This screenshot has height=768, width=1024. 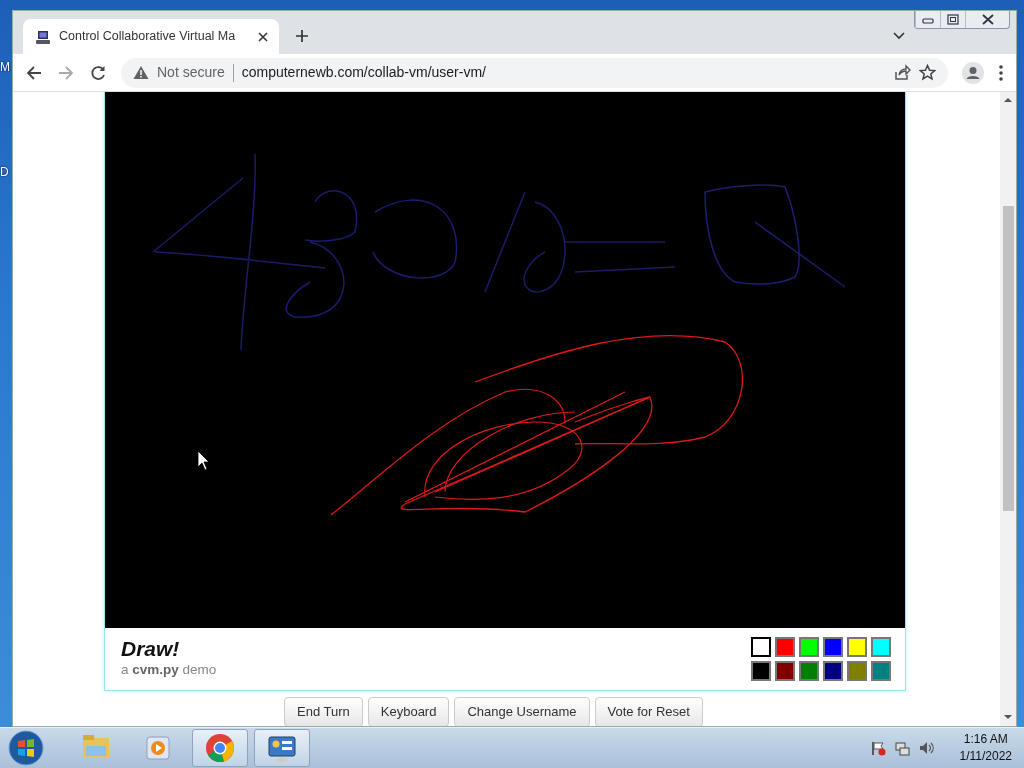 What do you see at coordinates (4, 172) in the screenshot?
I see `desktop-icon-label: D` at bounding box center [4, 172].